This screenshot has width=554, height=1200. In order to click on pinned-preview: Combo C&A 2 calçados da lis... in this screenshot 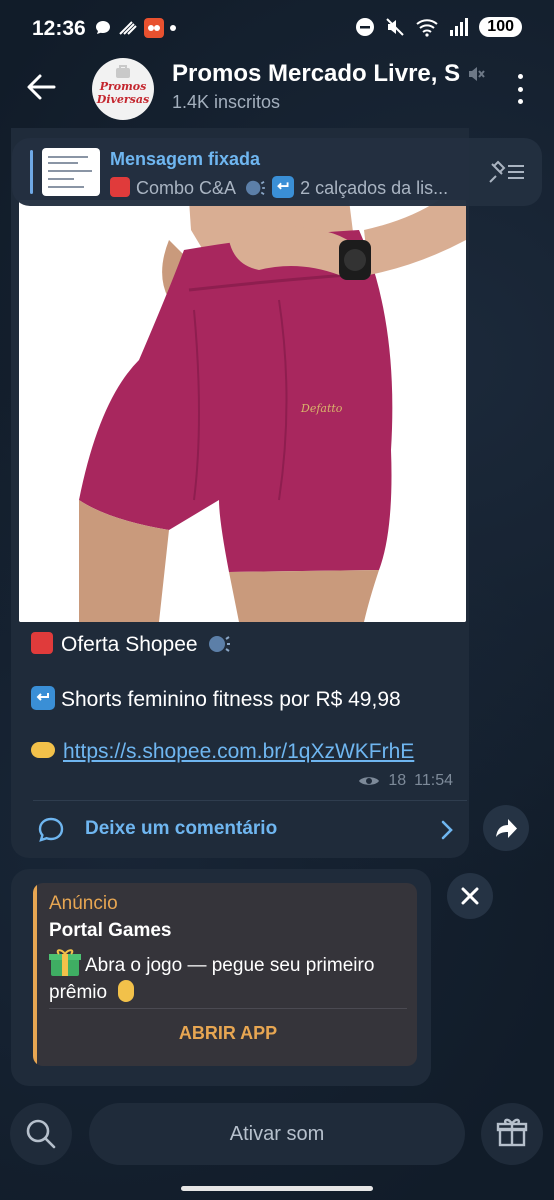, I will do `click(299, 187)`.